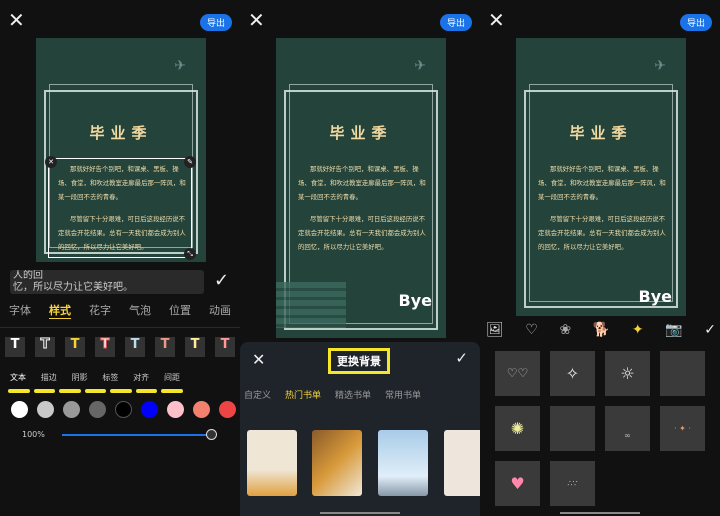  Describe the element at coordinates (137, 435) in the screenshot. I see `opacity-slider` at that location.